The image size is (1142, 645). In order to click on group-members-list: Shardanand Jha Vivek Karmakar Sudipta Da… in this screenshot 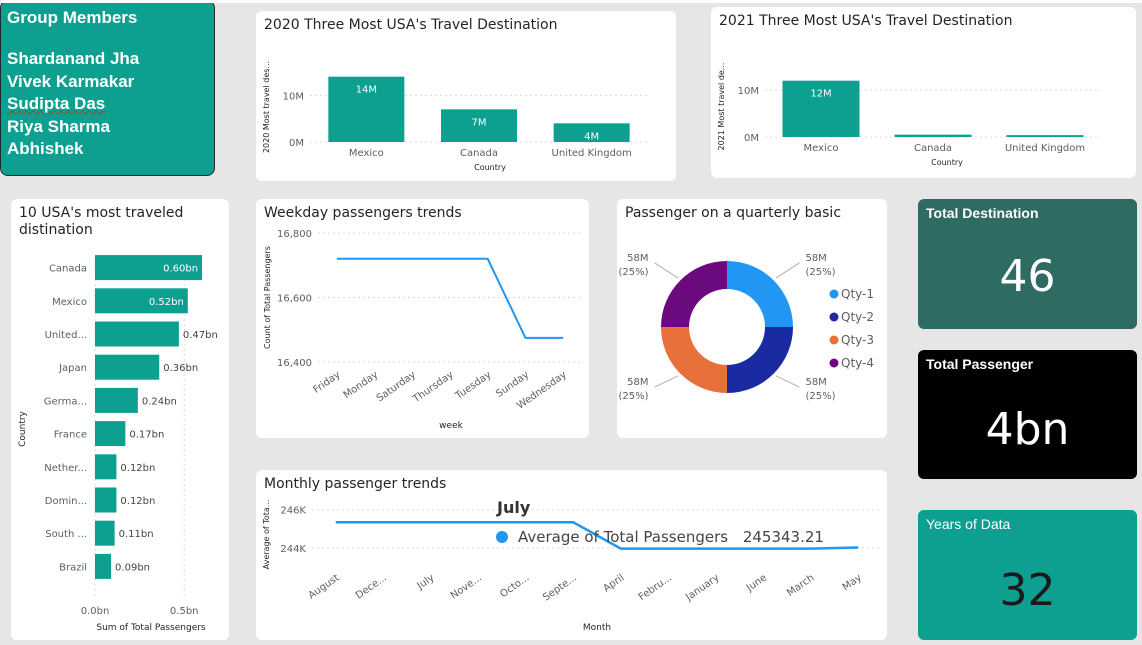, I will do `click(73, 104)`.